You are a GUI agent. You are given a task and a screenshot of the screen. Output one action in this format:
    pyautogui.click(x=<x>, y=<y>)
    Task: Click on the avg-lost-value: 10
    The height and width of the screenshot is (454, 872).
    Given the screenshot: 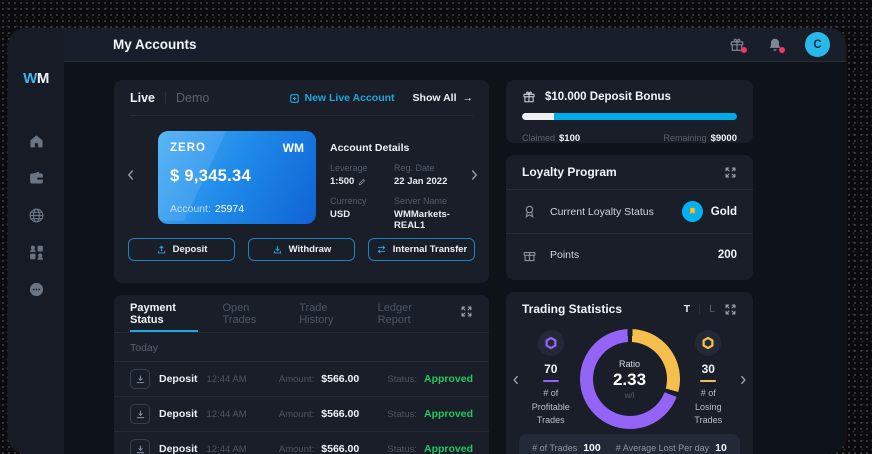 What is the action you would take?
    pyautogui.click(x=721, y=448)
    